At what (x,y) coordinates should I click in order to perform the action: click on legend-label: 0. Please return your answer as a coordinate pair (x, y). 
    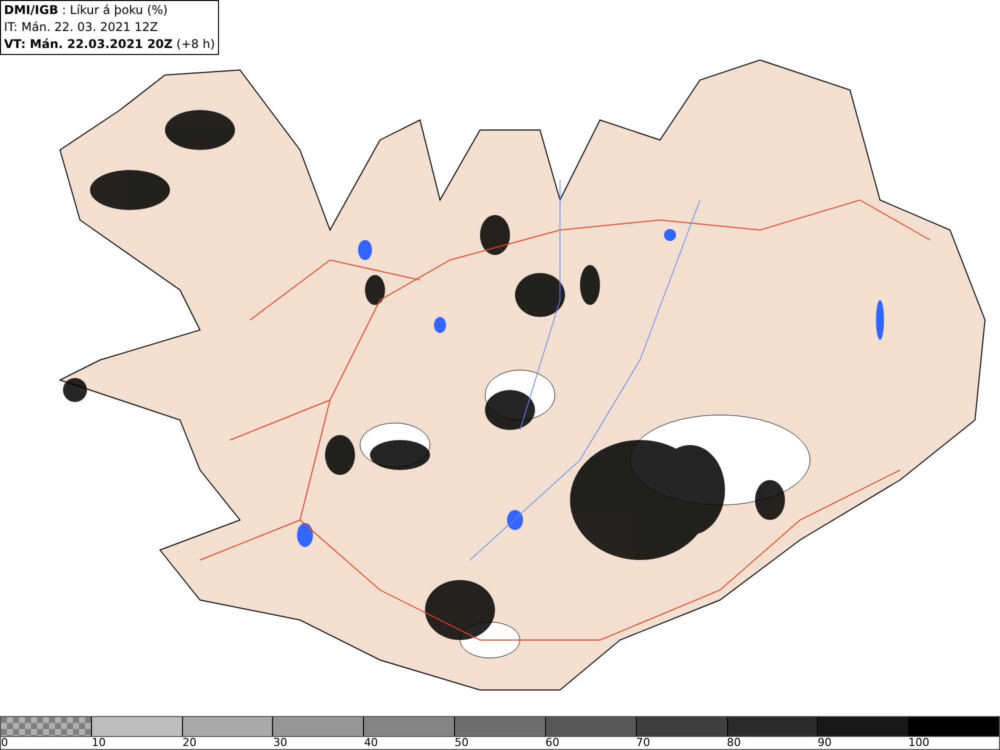
    Looking at the image, I should click on (4, 742).